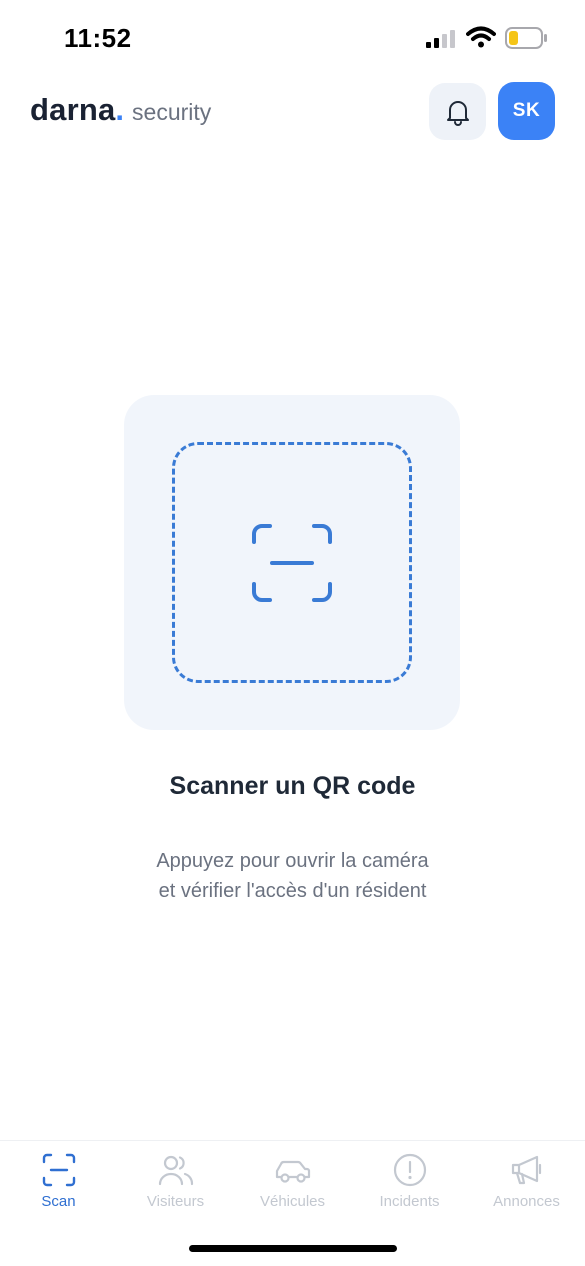 The width and height of the screenshot is (585, 1266). What do you see at coordinates (409, 1188) in the screenshot?
I see `nav-item-incidents: Incidents` at bounding box center [409, 1188].